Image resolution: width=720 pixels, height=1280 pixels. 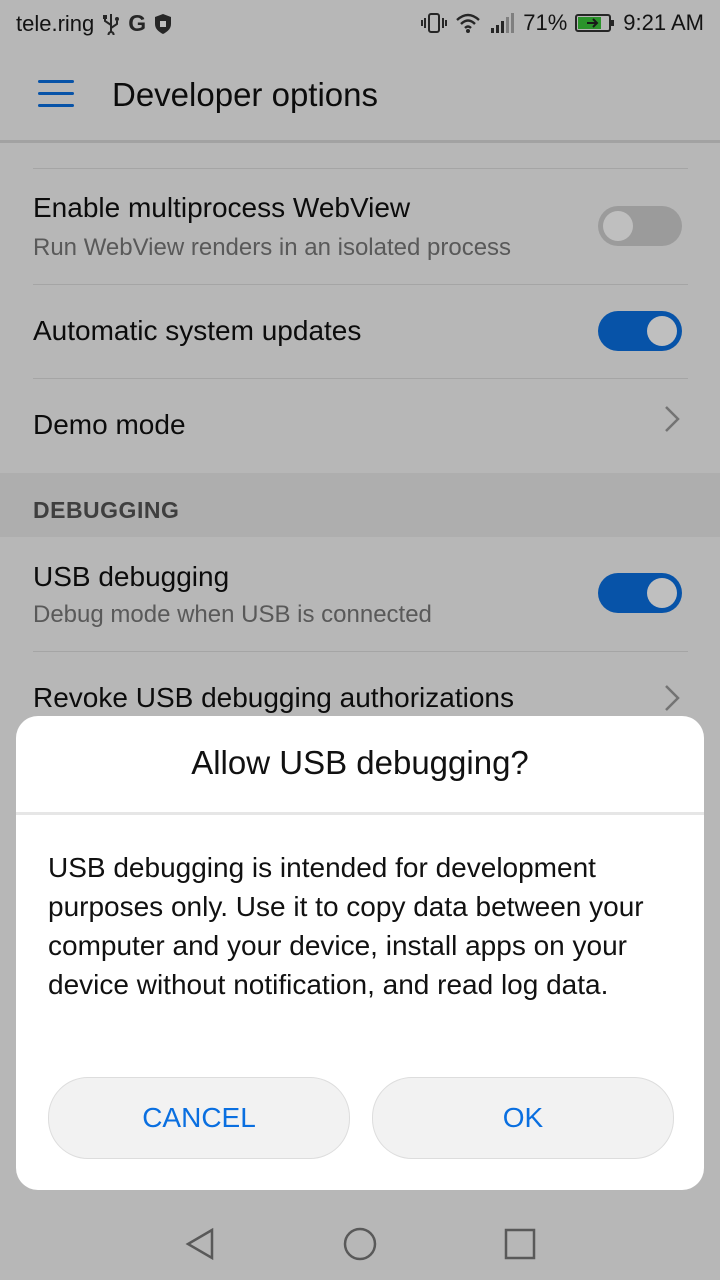 What do you see at coordinates (360, 762) in the screenshot?
I see `dialog-title: Allow USB debugging?` at bounding box center [360, 762].